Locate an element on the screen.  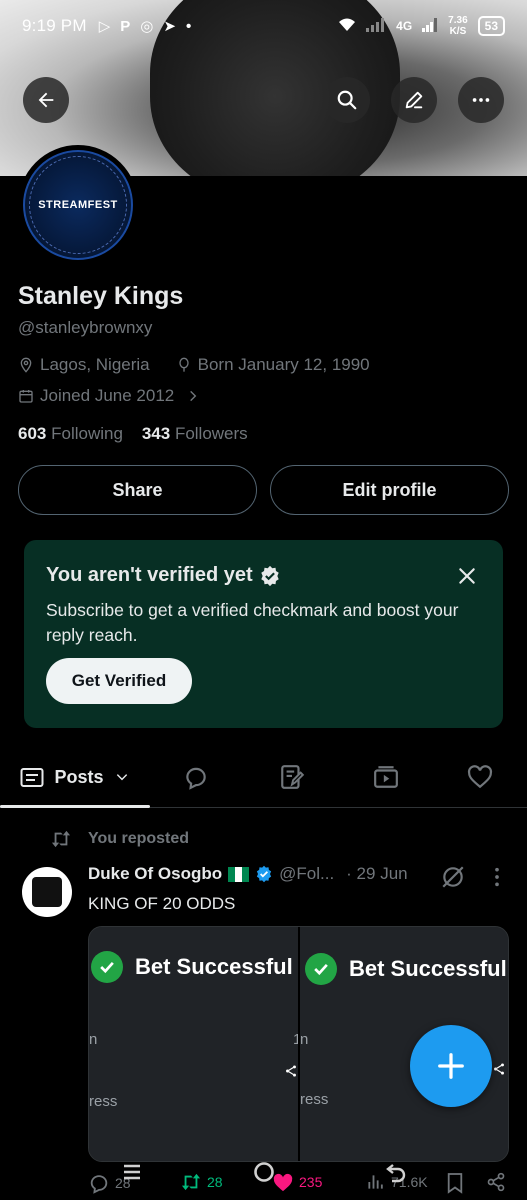
home-button is located at coordinates (264, 1174).